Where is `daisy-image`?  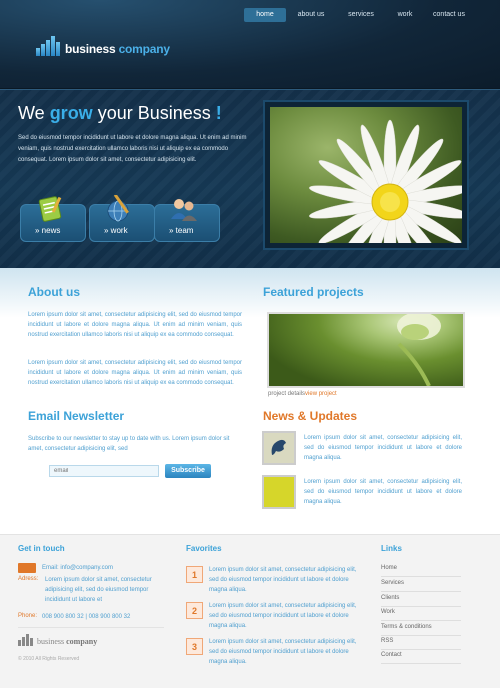 daisy-image is located at coordinates (385, 181).